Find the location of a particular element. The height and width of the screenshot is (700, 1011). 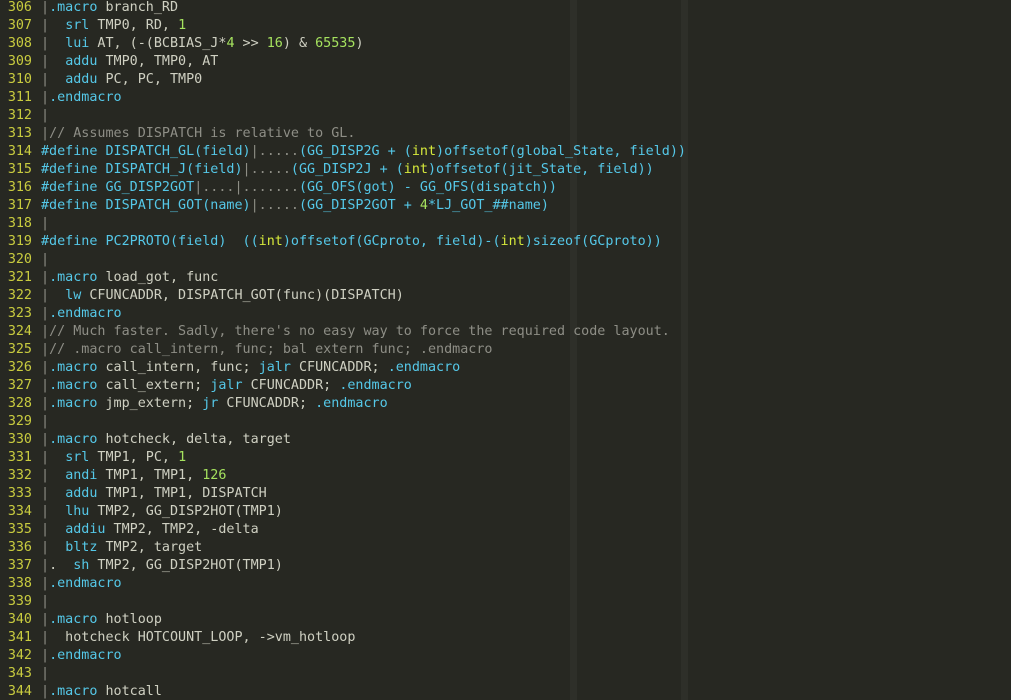

code-line: 306 |.macro branch_RD is located at coordinates (89, 8).